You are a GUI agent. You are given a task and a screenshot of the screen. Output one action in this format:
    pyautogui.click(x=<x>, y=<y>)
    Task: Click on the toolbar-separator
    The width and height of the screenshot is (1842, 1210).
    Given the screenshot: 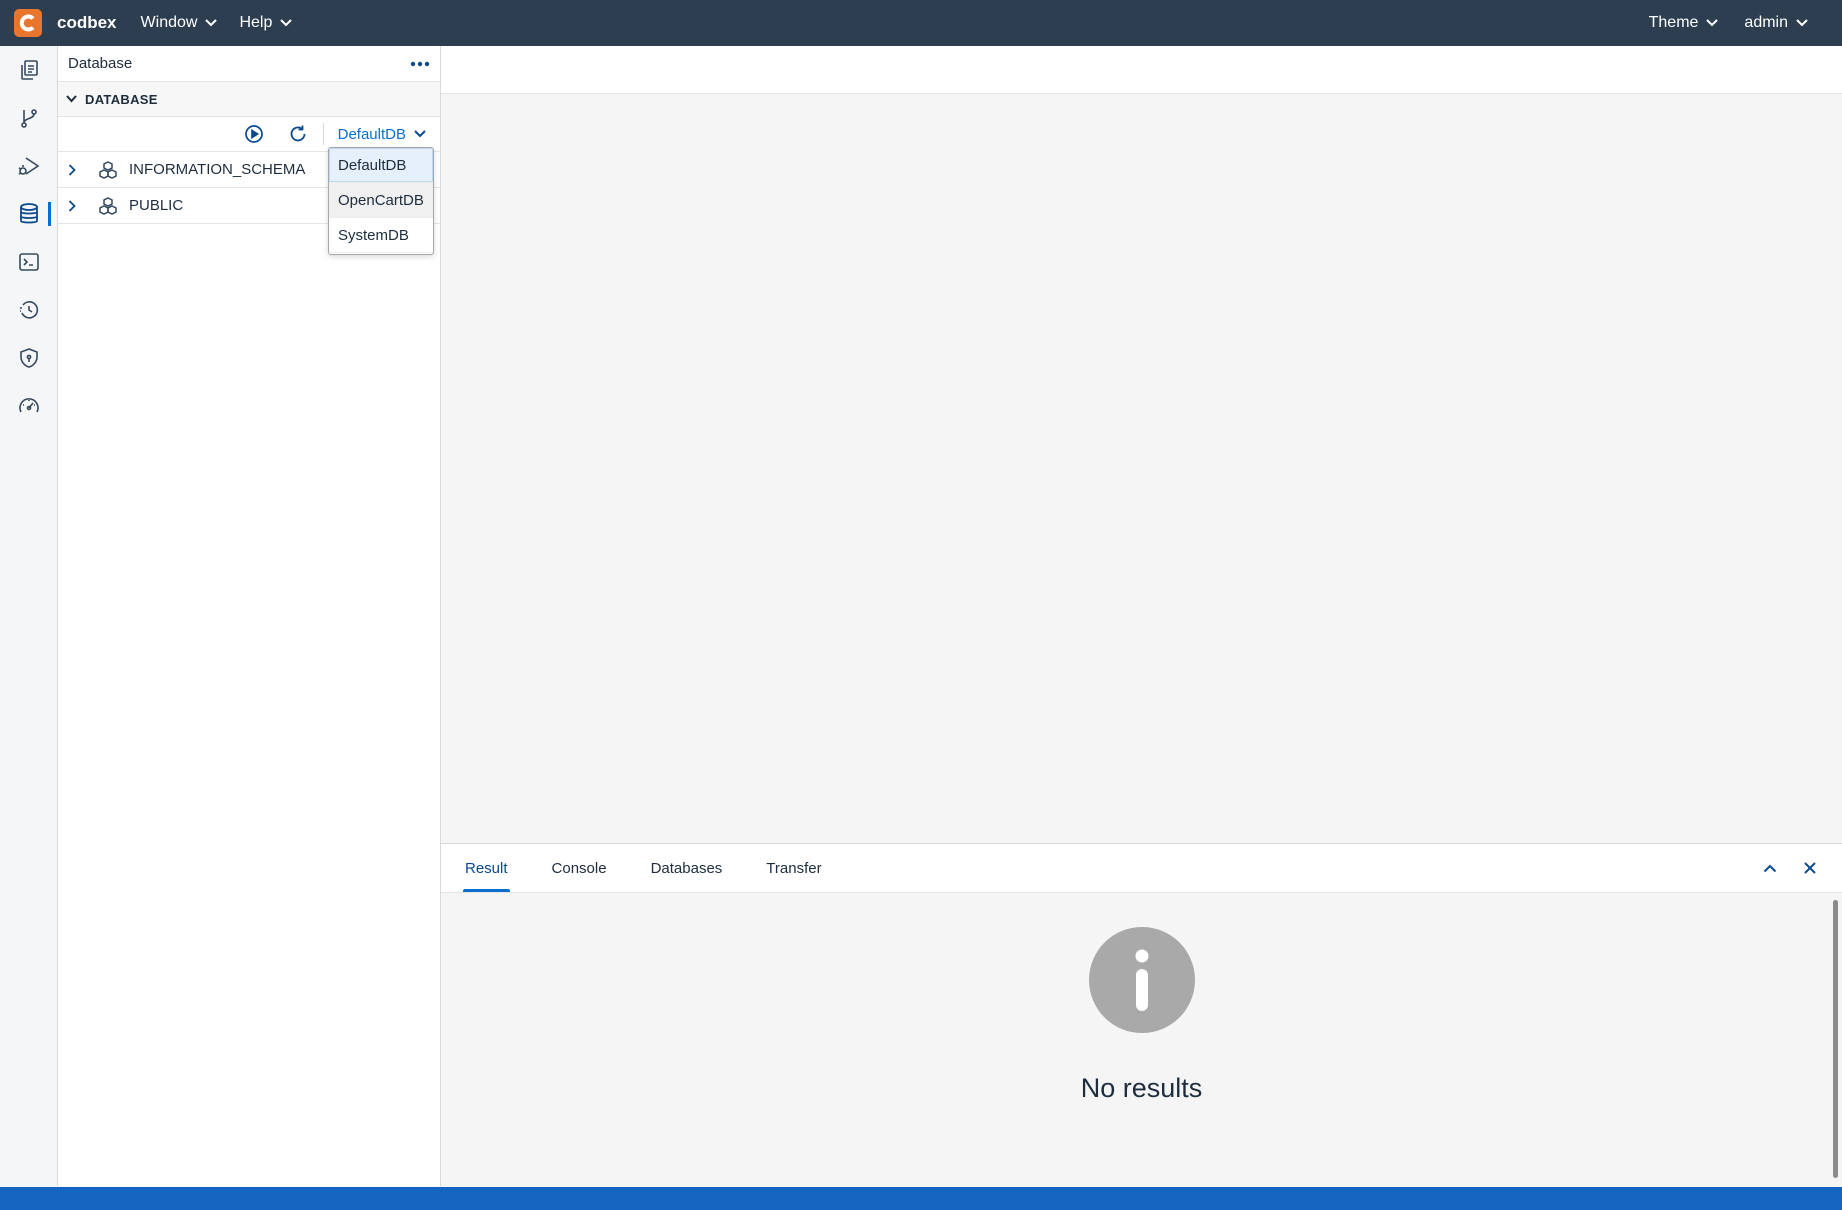 What is the action you would take?
    pyautogui.click(x=323, y=134)
    